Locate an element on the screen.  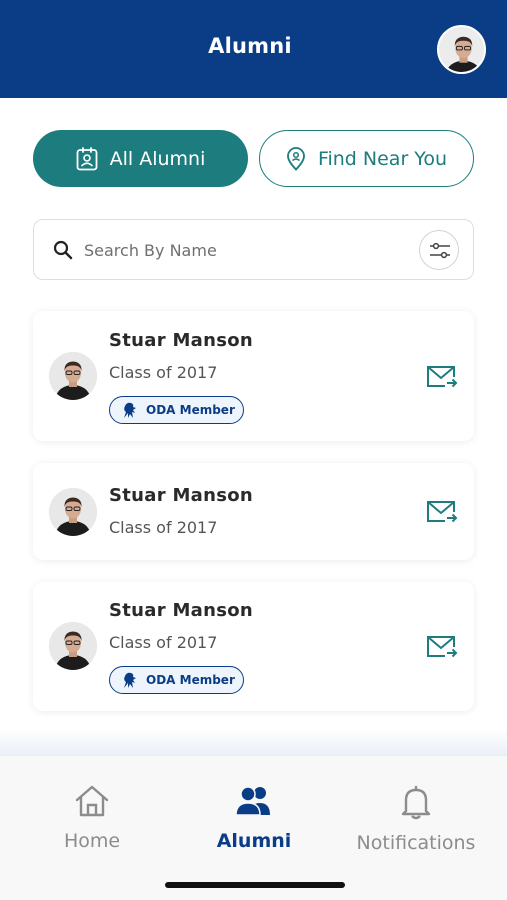
app-header: Alumni is located at coordinates (253, 49).